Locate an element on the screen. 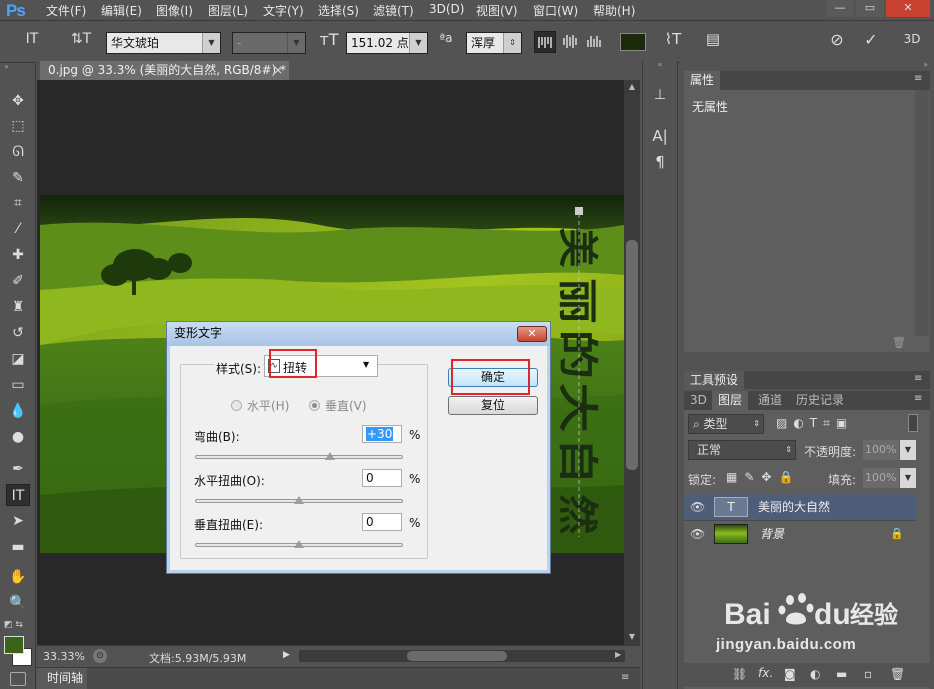 The height and width of the screenshot is (689, 934). menu-select: 选择(S) is located at coordinates (338, 10).